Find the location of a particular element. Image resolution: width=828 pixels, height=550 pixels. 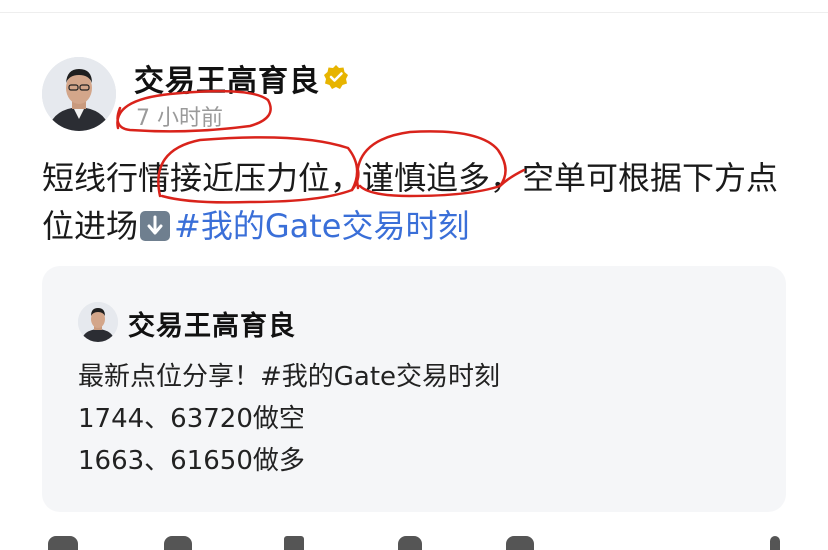

quoted-text-line-3: 1663、61650做多 is located at coordinates (191, 461).